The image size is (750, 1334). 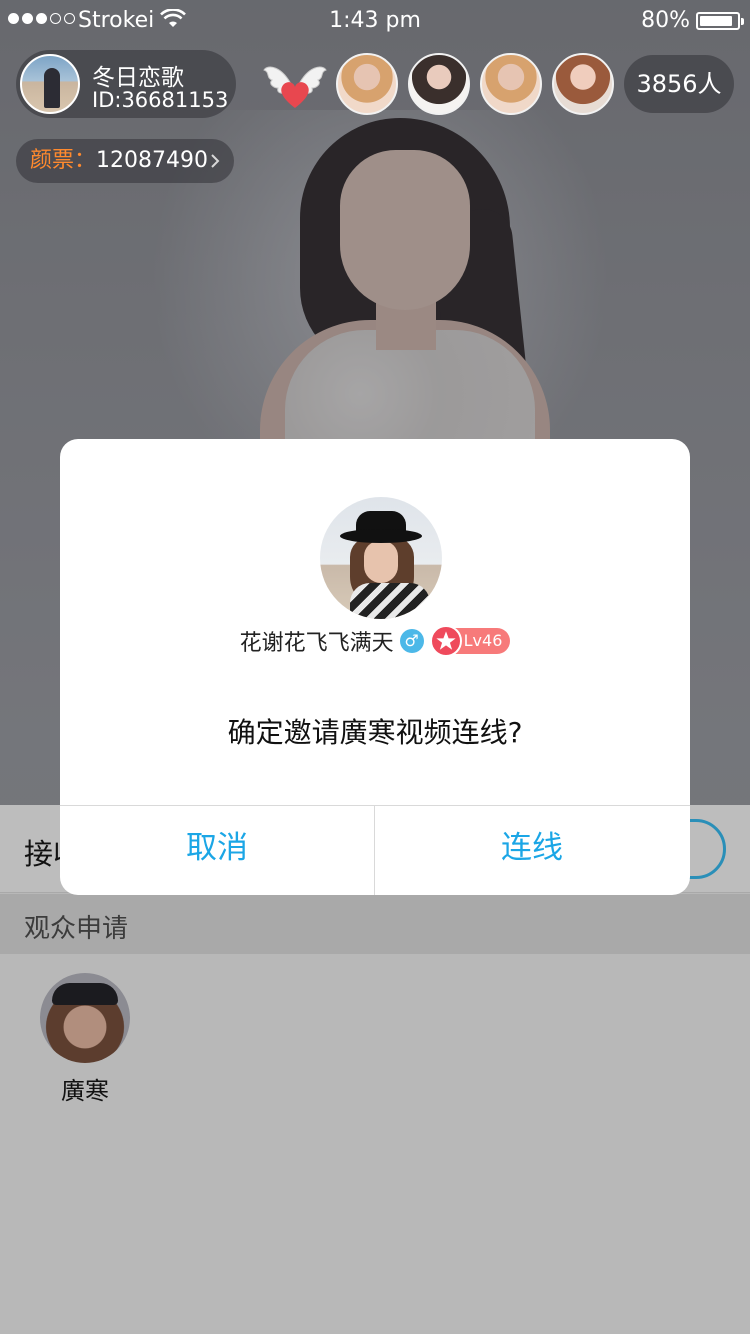 What do you see at coordinates (679, 84) in the screenshot?
I see `viewer-count: 3856人` at bounding box center [679, 84].